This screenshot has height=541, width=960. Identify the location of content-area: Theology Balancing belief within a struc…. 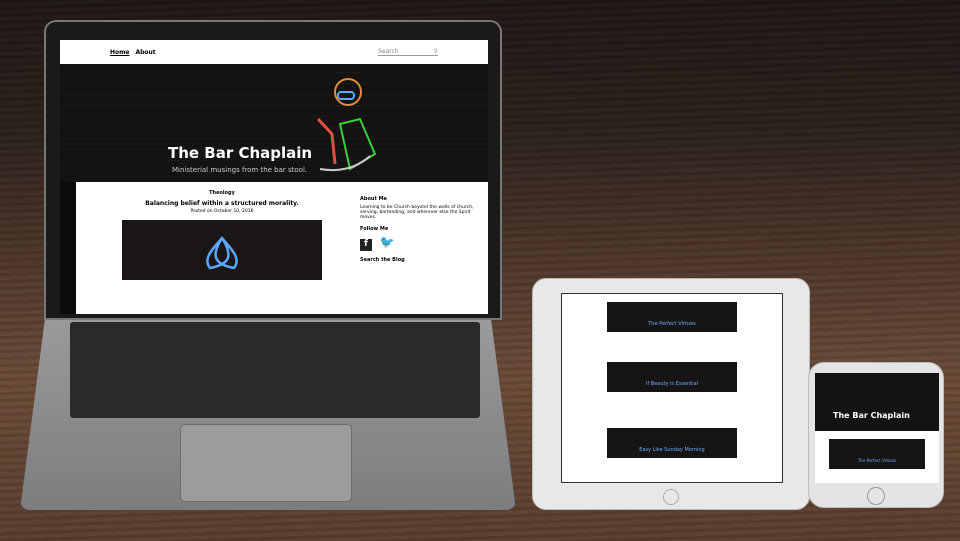
(282, 248).